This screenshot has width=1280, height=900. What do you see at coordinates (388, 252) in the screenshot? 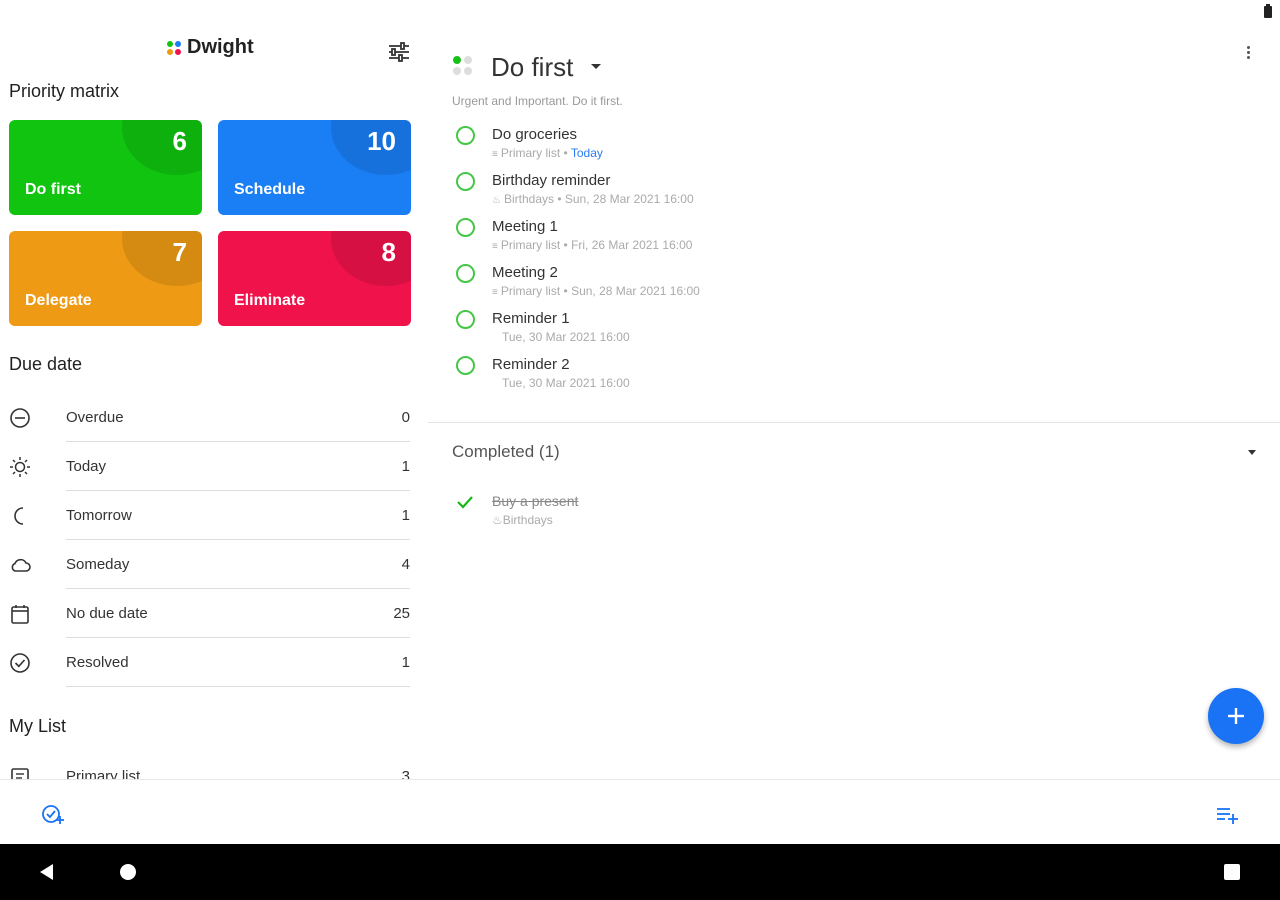
I see `tile-count: 8` at bounding box center [388, 252].